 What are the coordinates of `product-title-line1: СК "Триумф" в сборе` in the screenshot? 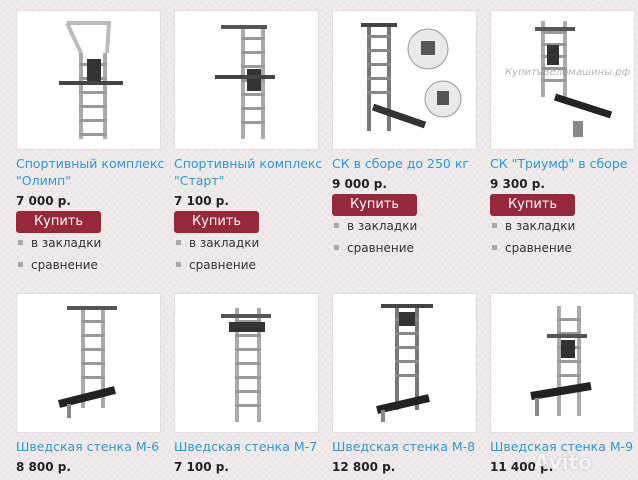 It's located at (558, 163).